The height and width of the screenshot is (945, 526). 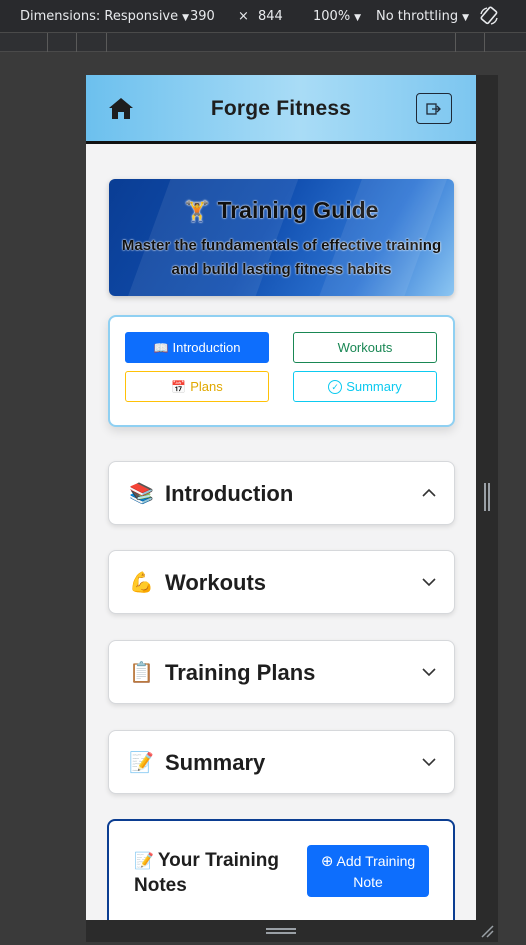 I want to click on plus-circle-icon: ⊕, so click(x=327, y=861).